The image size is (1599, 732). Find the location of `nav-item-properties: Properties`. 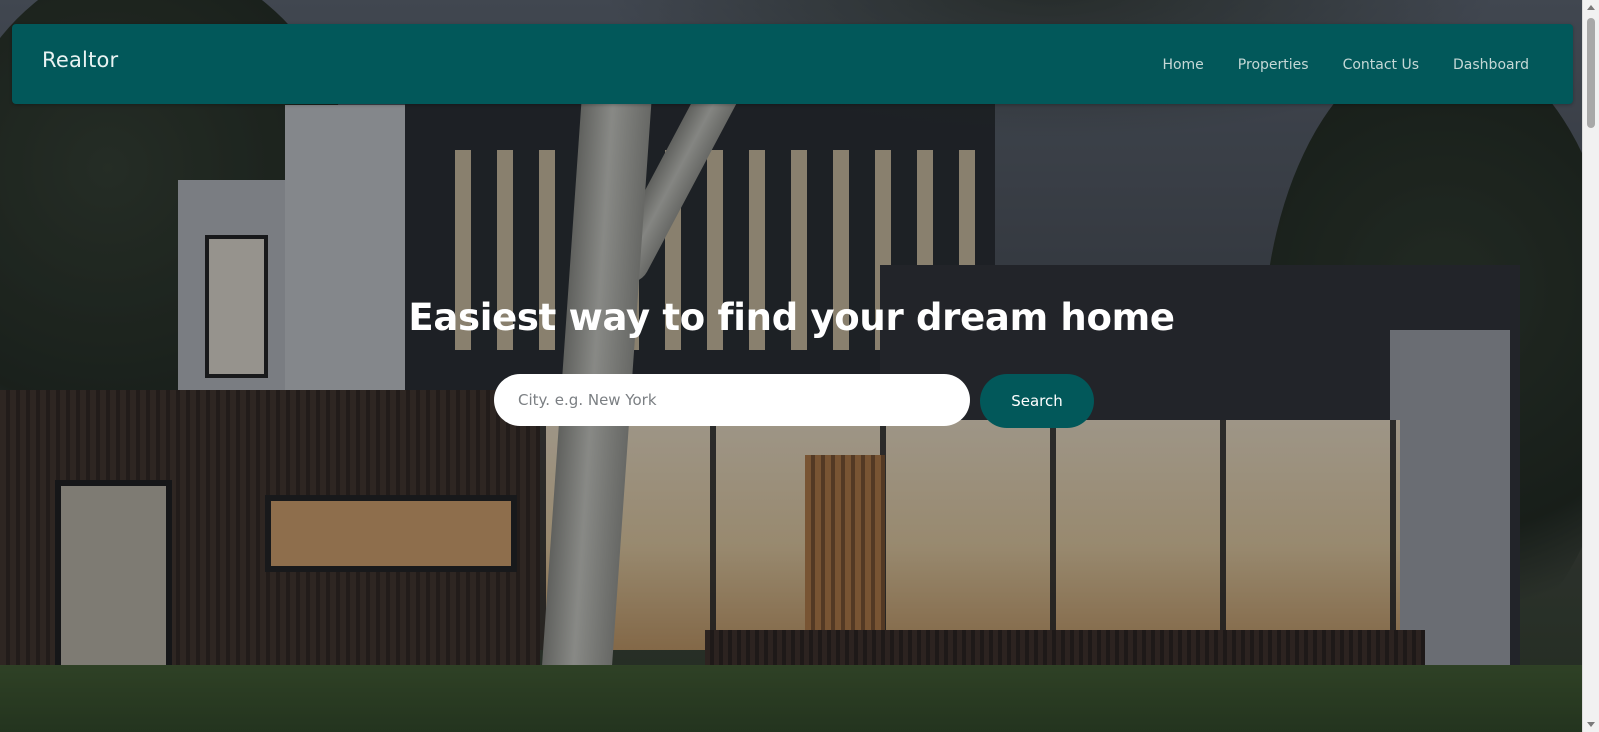

nav-item-properties: Properties is located at coordinates (1273, 63).